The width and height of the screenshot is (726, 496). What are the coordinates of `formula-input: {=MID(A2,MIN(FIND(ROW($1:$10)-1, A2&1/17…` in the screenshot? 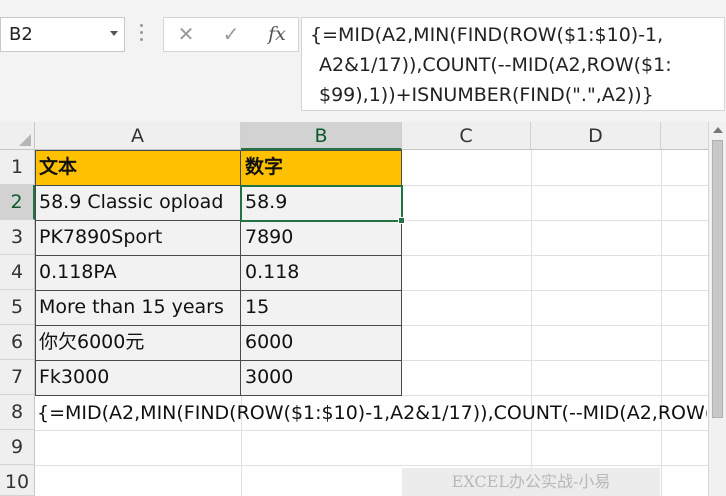 It's located at (513, 64).